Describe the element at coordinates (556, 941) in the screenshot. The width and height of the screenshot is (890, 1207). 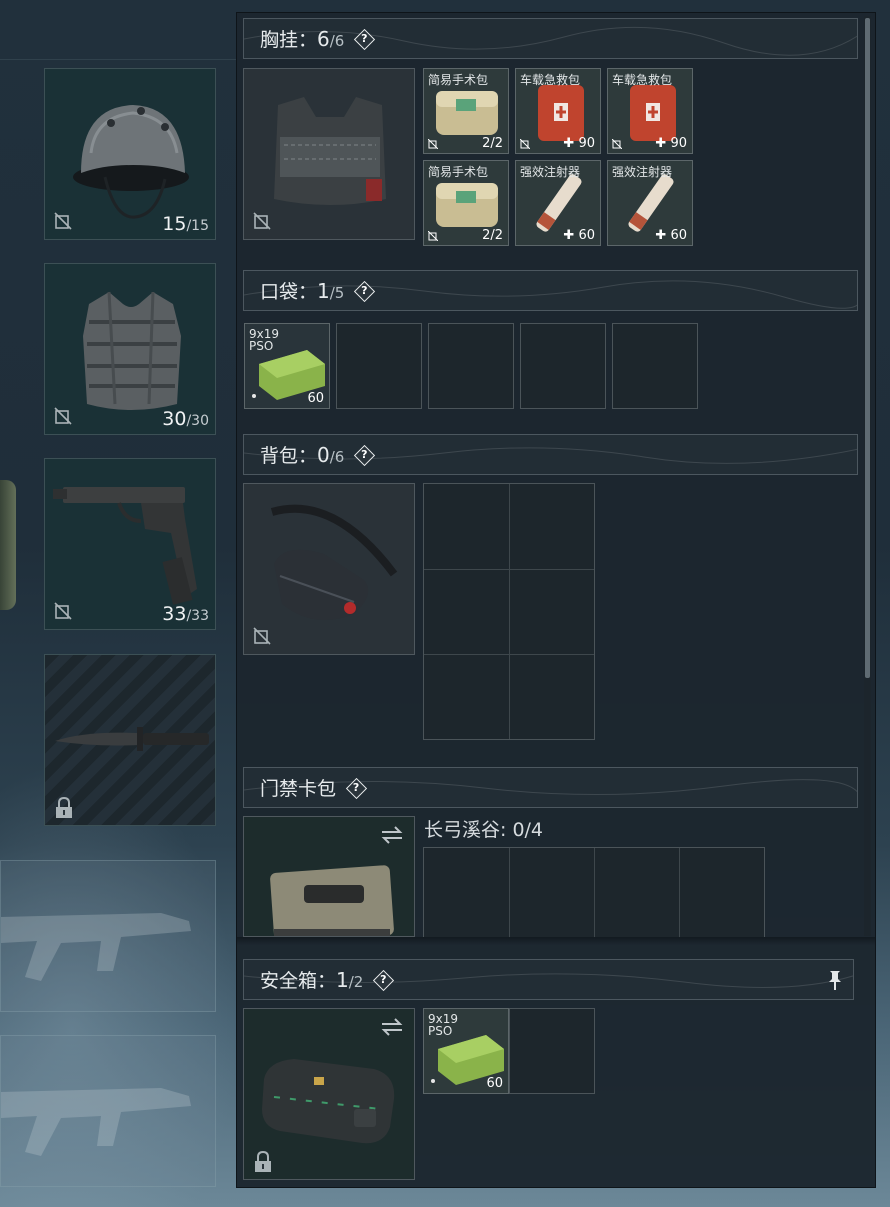
I see `panel-divider` at that location.